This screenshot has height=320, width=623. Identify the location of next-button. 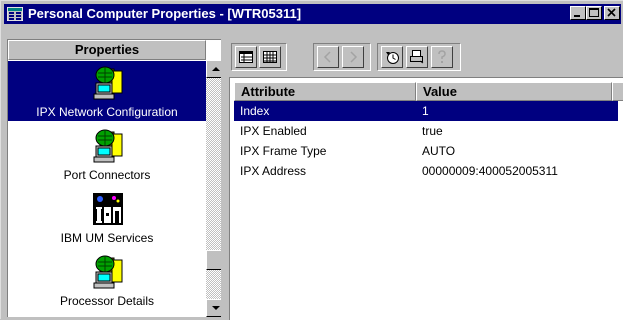
(353, 57).